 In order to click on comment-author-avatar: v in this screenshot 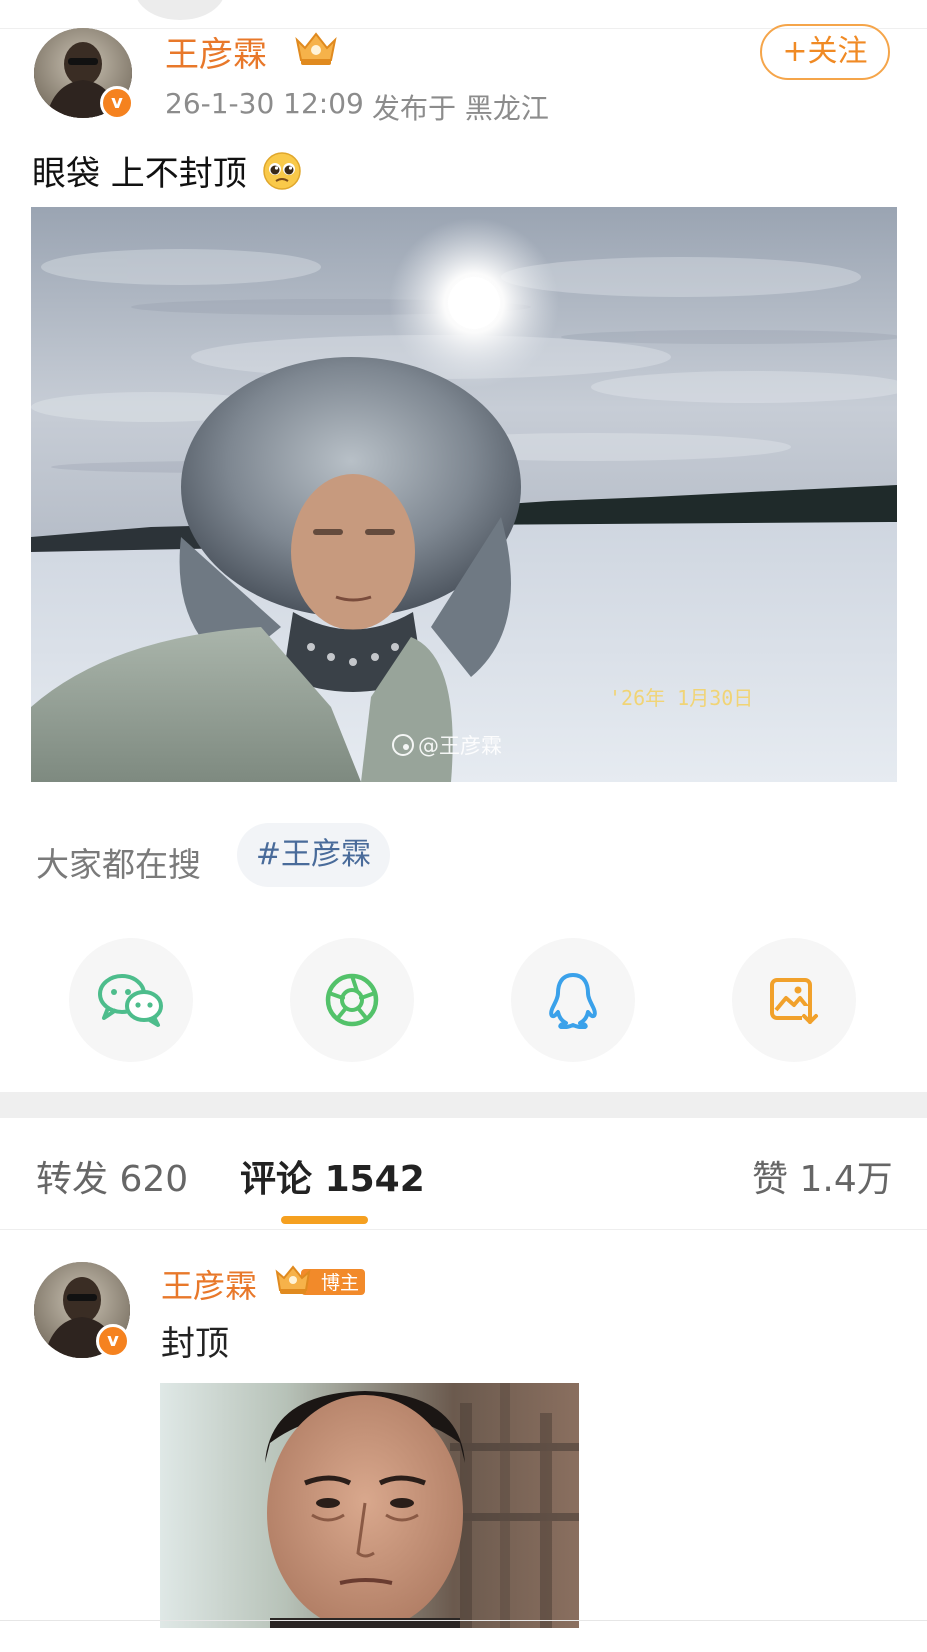, I will do `click(82, 1310)`.